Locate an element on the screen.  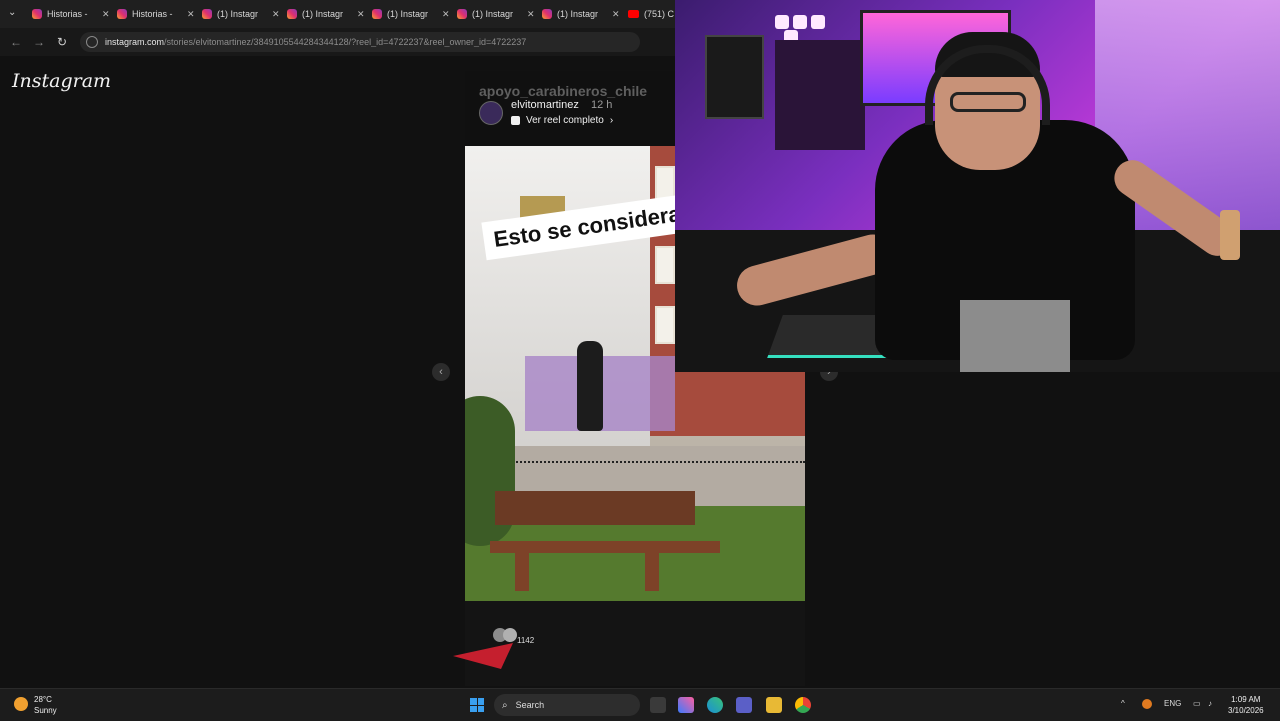
shelf is located at coordinates (820, 95).